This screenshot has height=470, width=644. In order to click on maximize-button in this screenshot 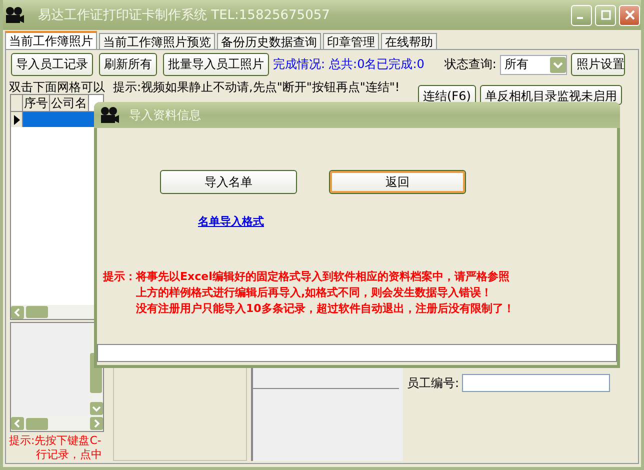, I will do `click(605, 15)`.